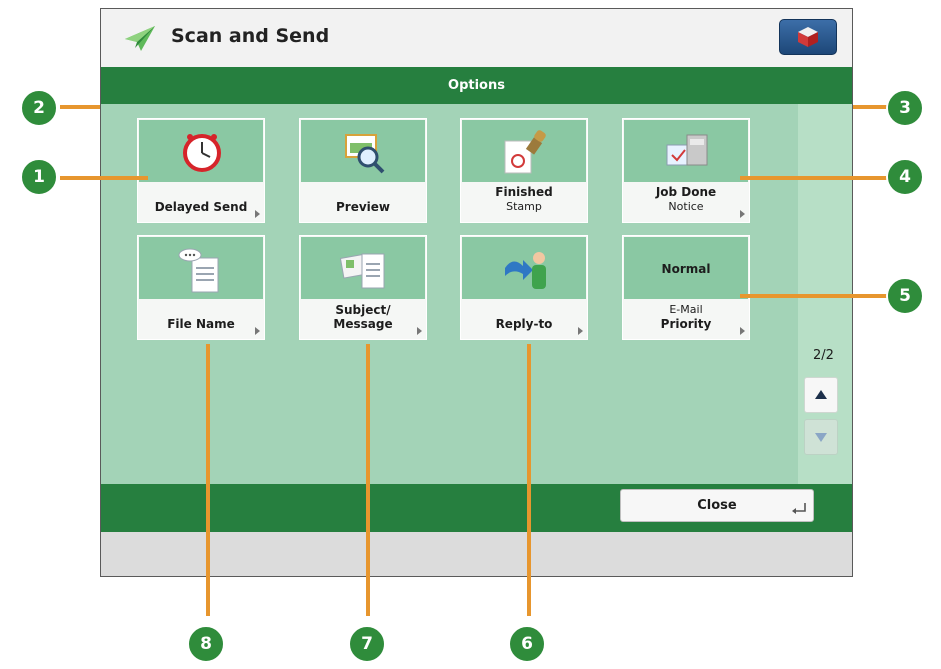 This screenshot has width=941, height=669. What do you see at coordinates (362, 207) in the screenshot?
I see `tile-label: Preview` at bounding box center [362, 207].